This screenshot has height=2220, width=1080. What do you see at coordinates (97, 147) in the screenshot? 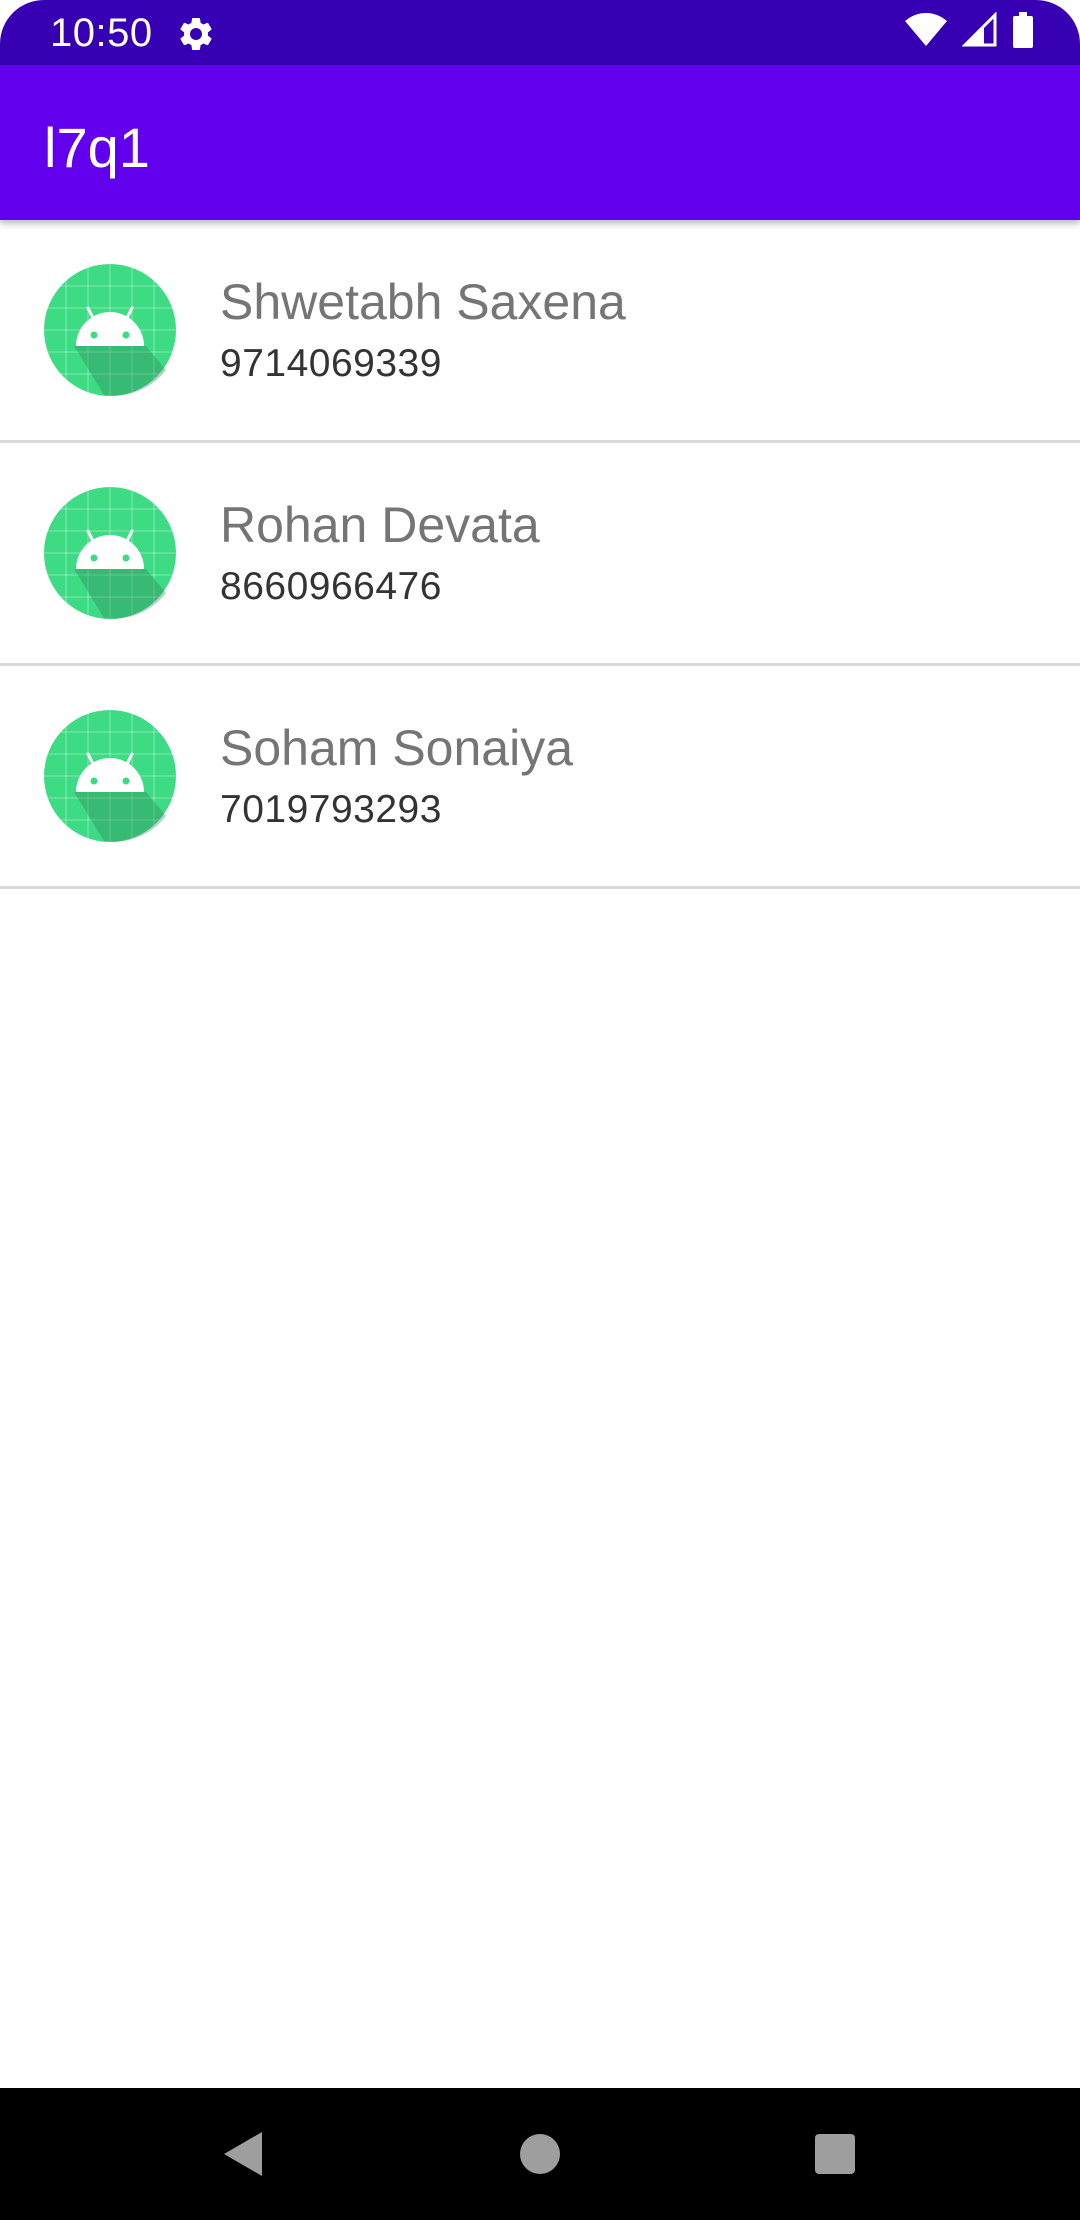
I see `app-title: l7q1` at bounding box center [97, 147].